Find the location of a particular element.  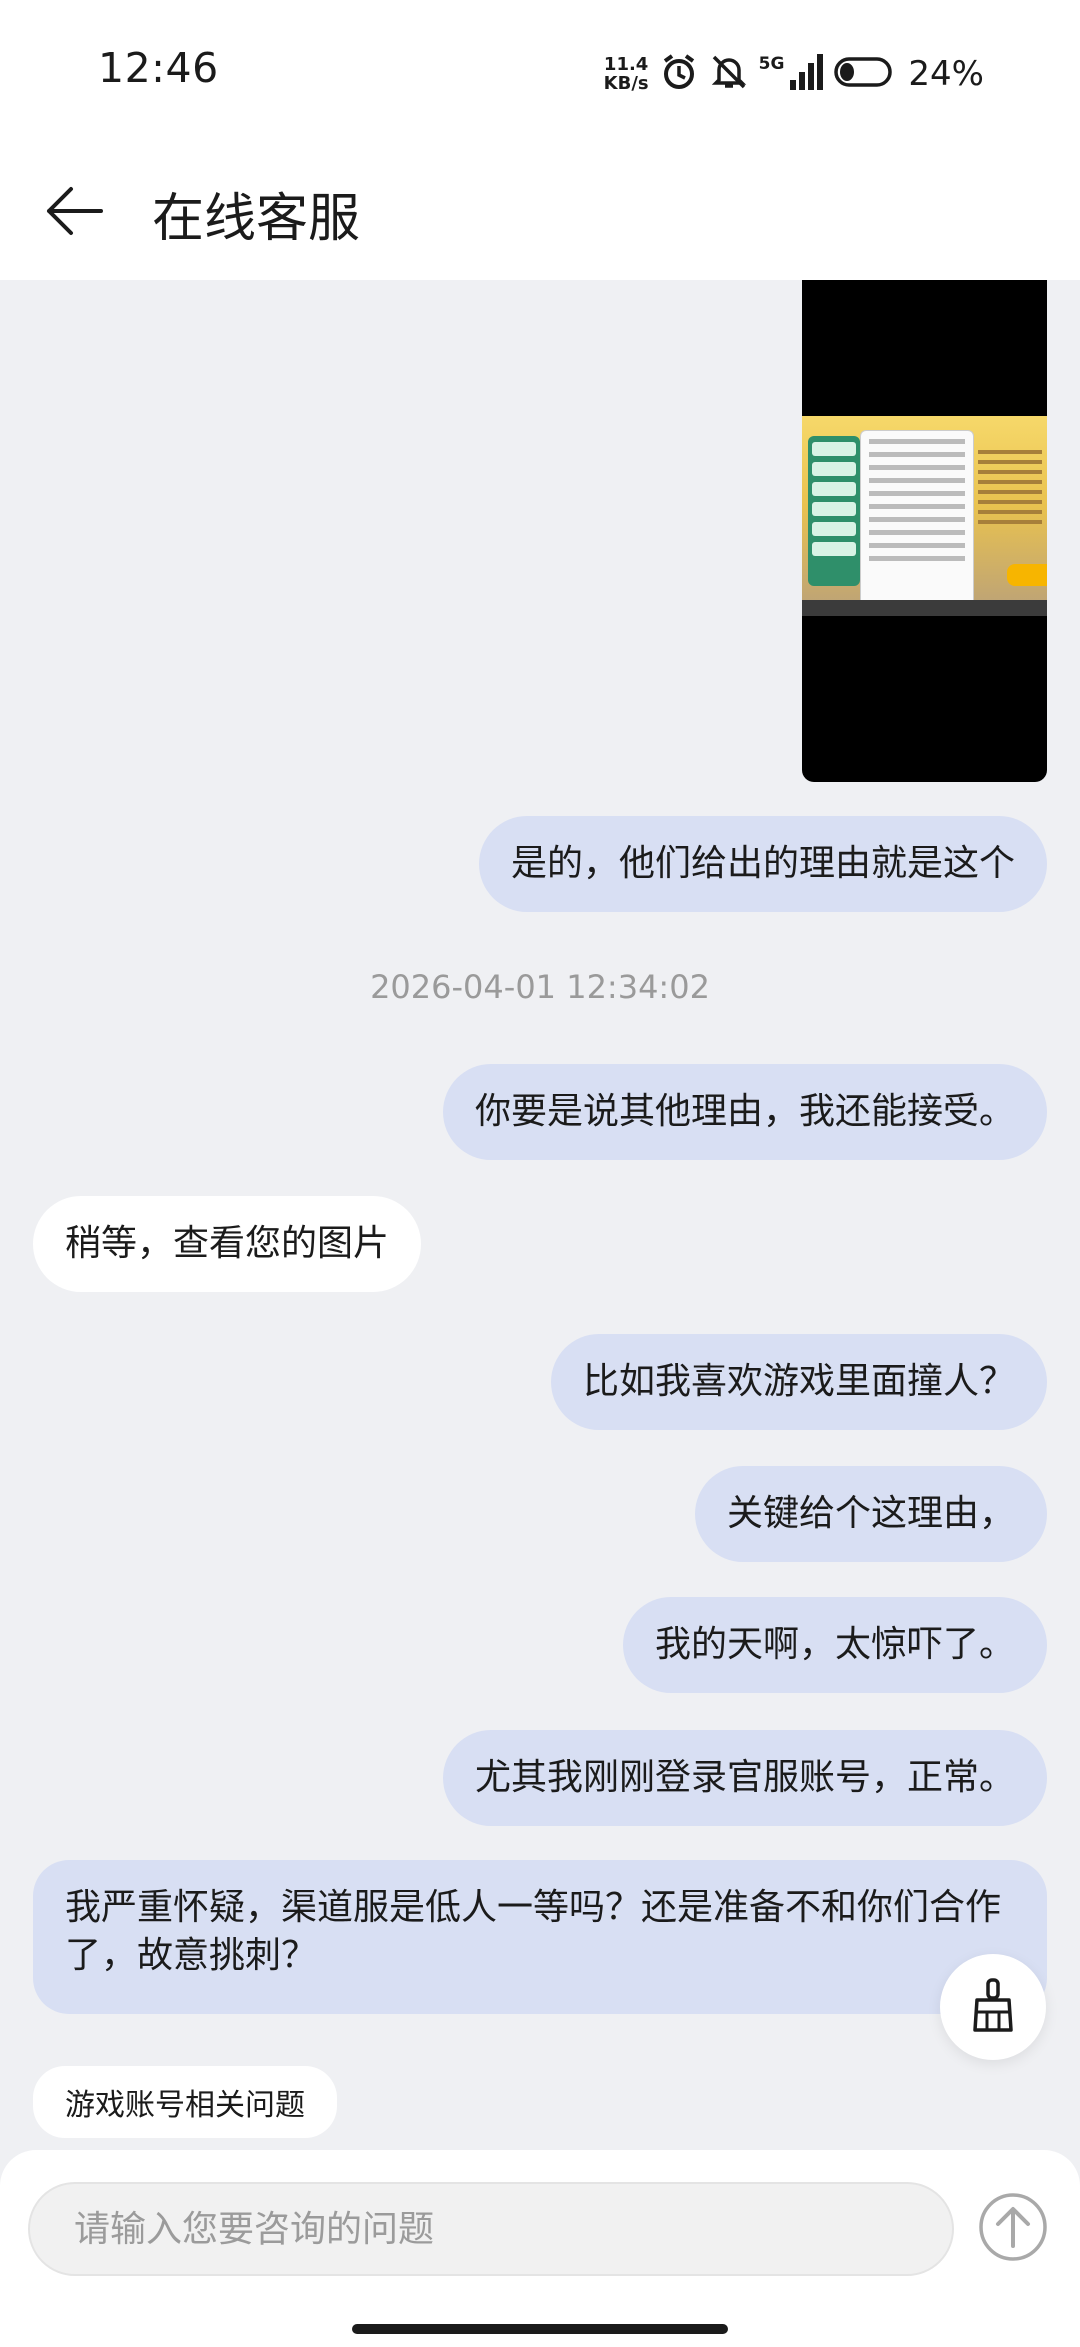

network-speed: 11.4 KB/s is located at coordinates (626, 74).